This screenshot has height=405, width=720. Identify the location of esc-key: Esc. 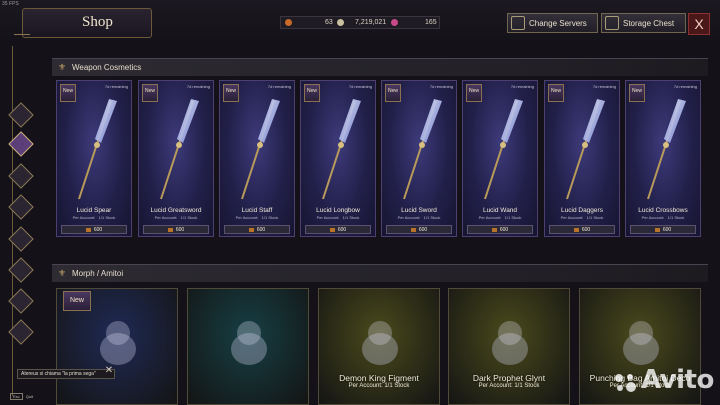
(16, 396).